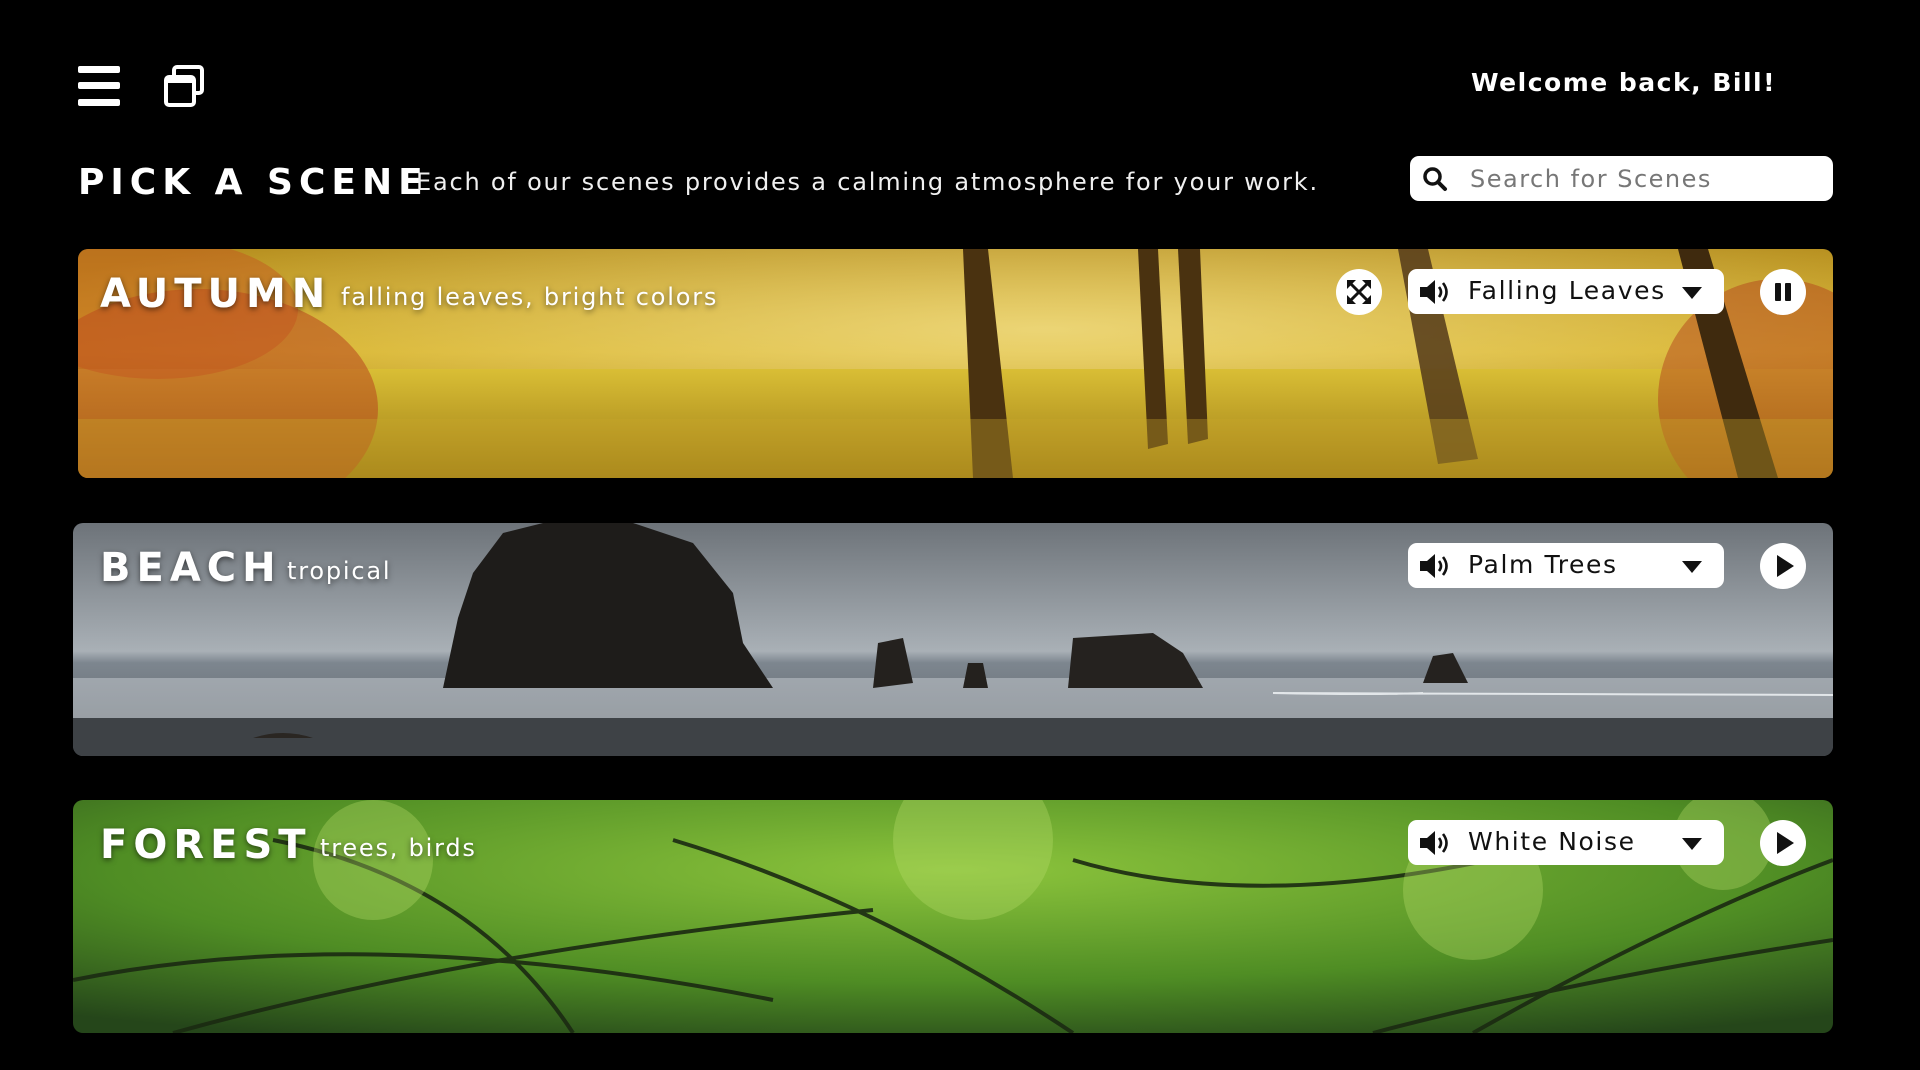 This screenshot has height=1070, width=1920. I want to click on pause-icon, so click(1783, 292).